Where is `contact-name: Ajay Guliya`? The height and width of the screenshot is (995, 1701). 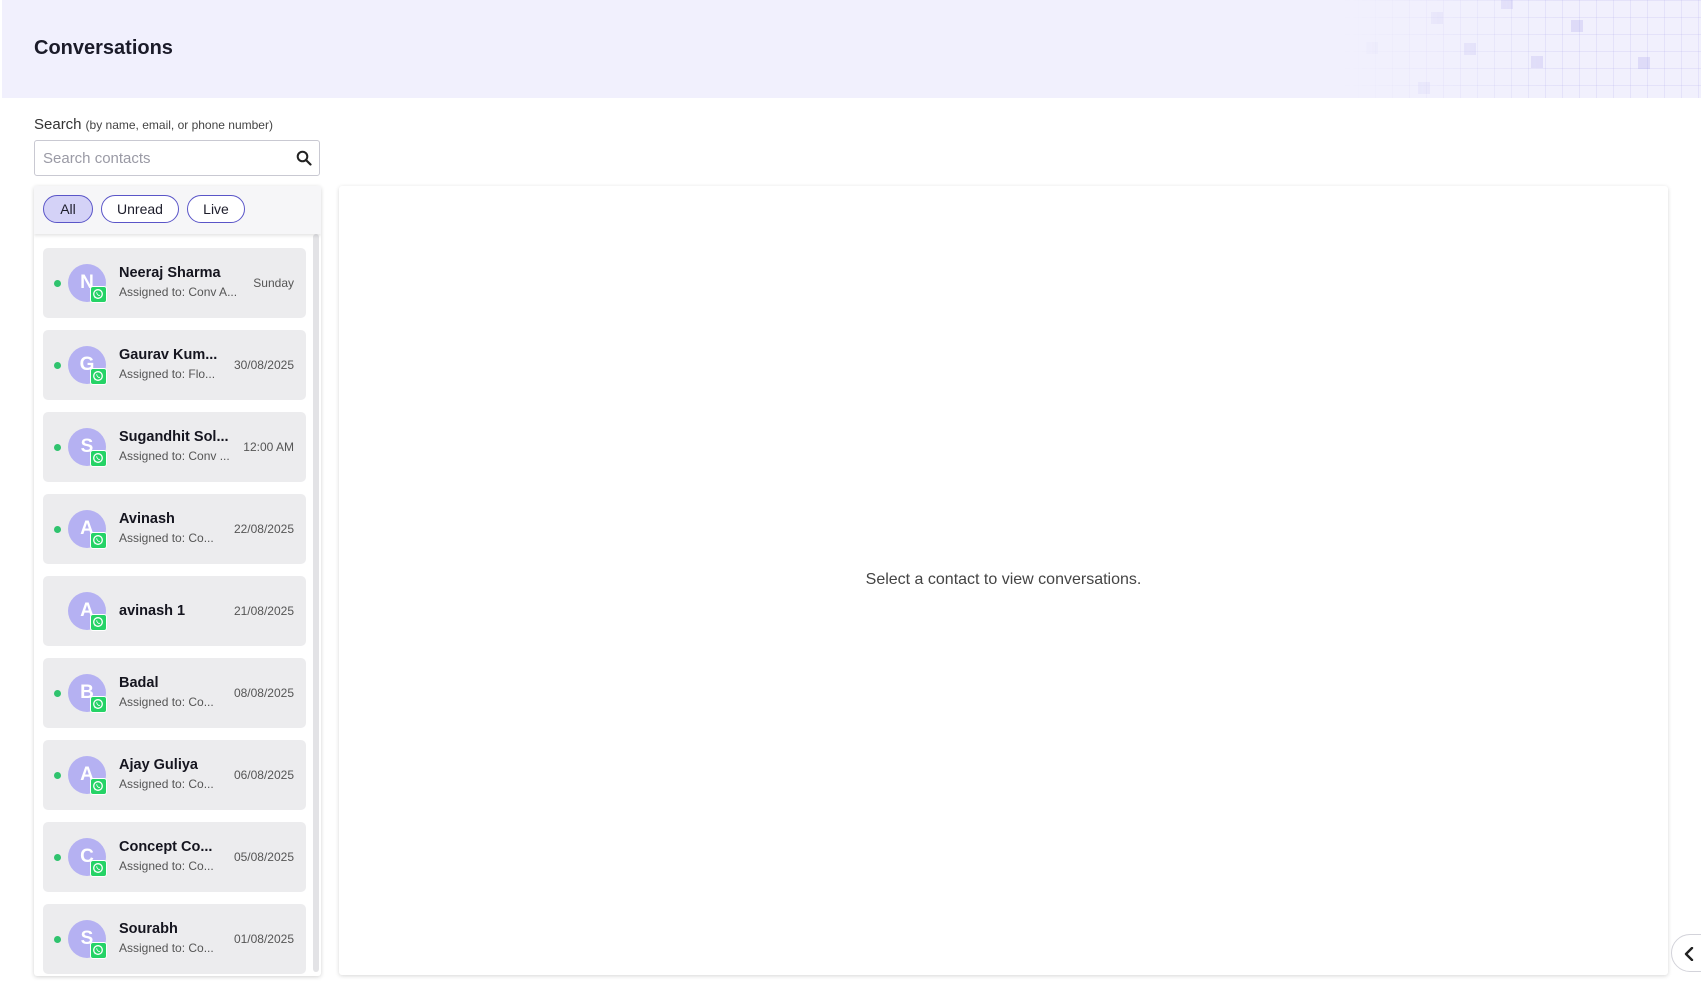 contact-name: Ajay Guliya is located at coordinates (158, 765).